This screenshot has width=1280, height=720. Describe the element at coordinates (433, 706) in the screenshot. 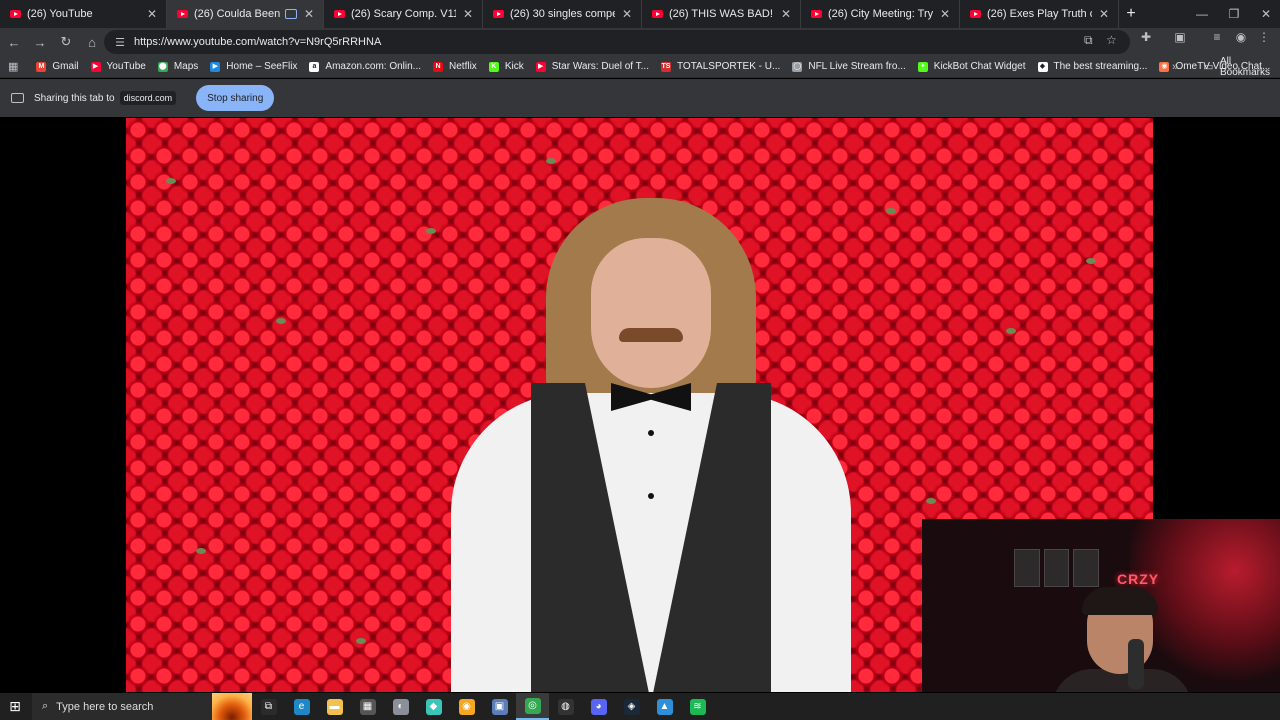

I see `app-icon-2-taskbar-button: ◆` at that location.